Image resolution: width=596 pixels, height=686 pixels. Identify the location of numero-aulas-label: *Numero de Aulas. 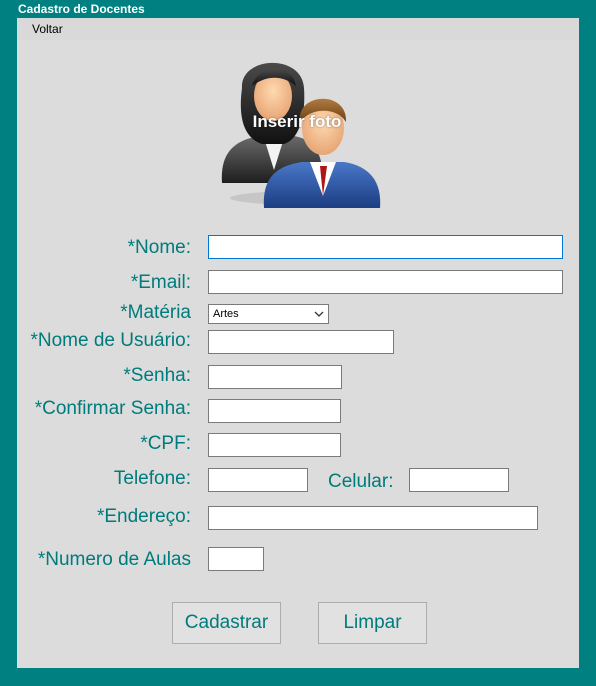
(114, 559).